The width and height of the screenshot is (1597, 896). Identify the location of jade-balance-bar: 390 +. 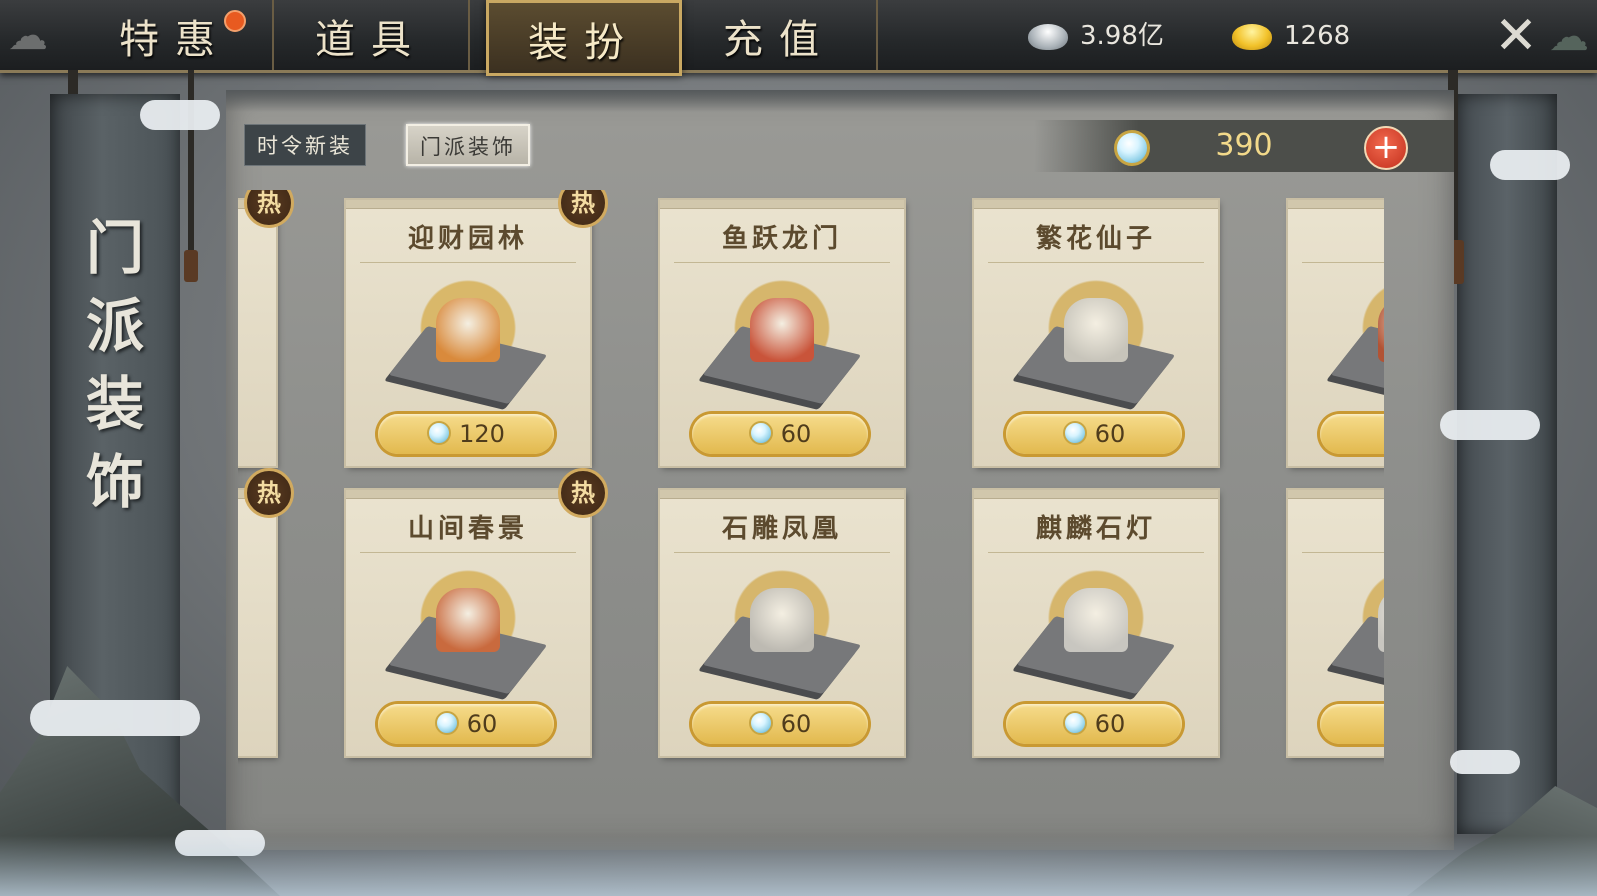
(1244, 146).